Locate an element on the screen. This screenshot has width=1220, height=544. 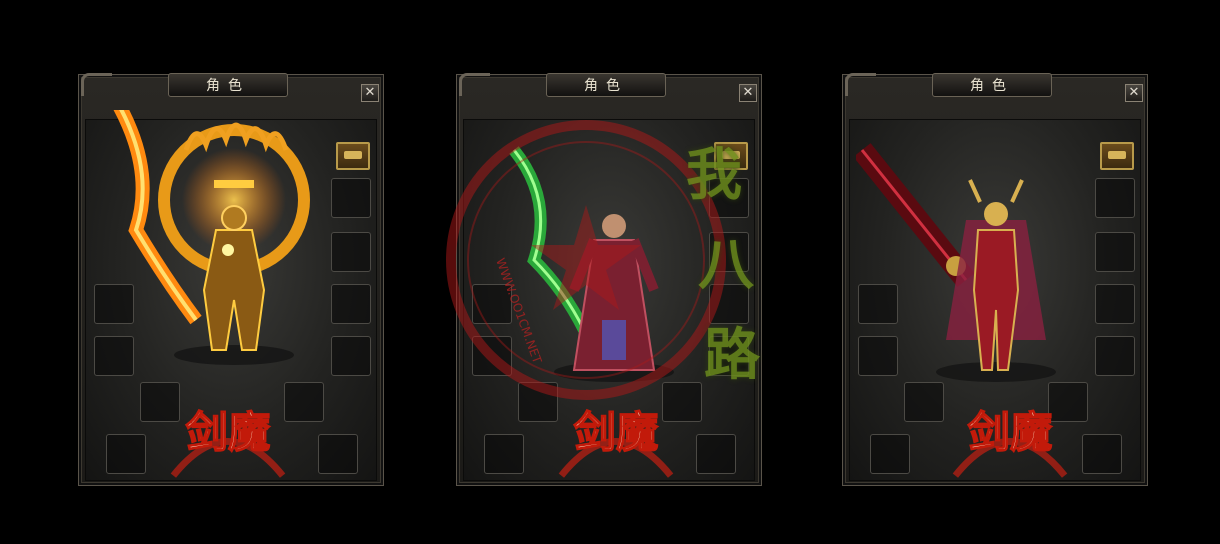
game-logo-1: 剑魔 is located at coordinates (228, 442).